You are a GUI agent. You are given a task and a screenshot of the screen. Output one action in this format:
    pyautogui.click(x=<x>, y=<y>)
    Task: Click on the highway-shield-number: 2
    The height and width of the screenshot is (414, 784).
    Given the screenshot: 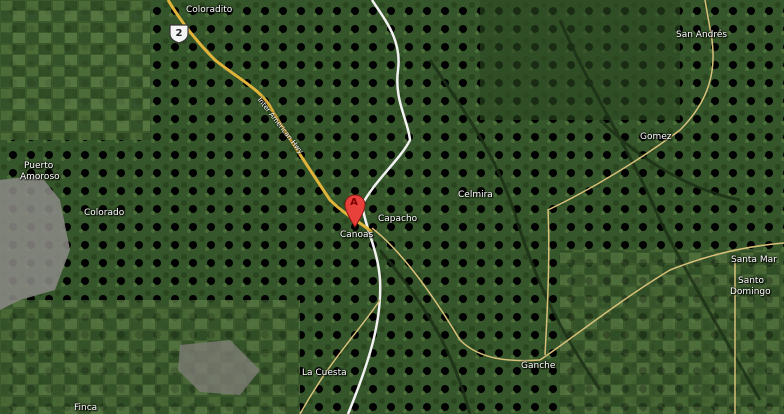 What is the action you would take?
    pyautogui.click(x=179, y=33)
    